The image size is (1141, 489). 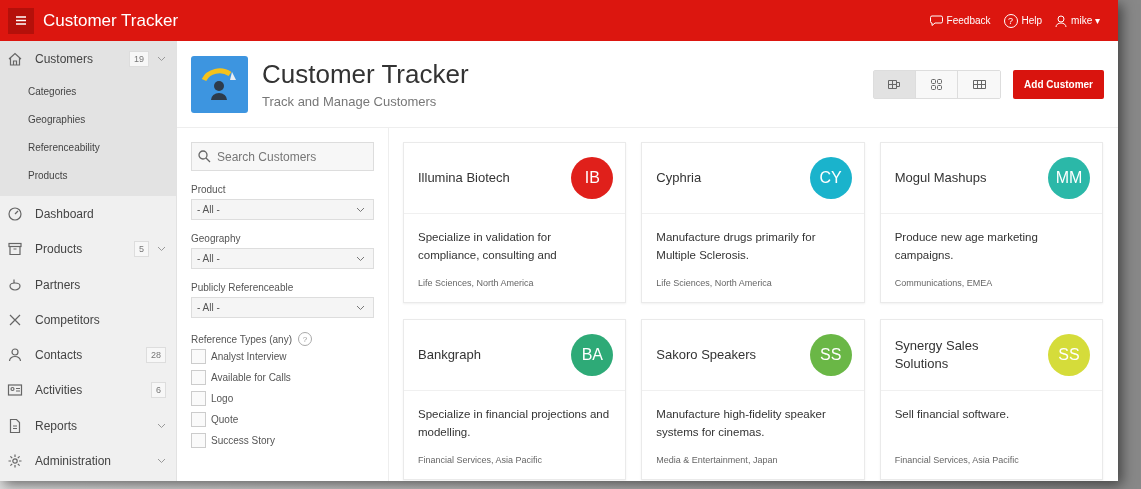 What do you see at coordinates (282, 156) in the screenshot?
I see `search-field: Search Customers` at bounding box center [282, 156].